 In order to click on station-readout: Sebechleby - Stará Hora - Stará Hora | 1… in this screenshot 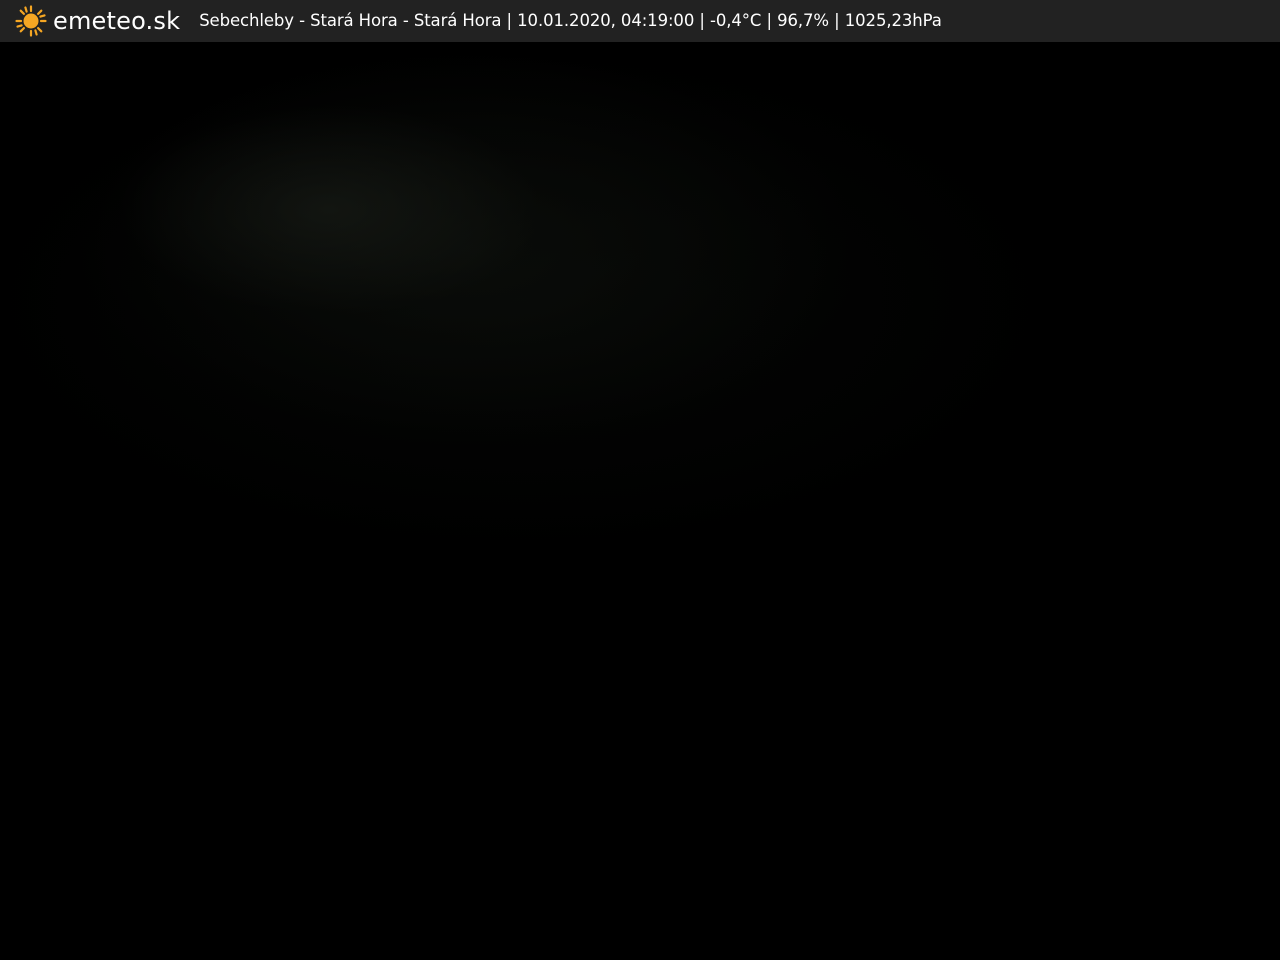, I will do `click(570, 20)`.